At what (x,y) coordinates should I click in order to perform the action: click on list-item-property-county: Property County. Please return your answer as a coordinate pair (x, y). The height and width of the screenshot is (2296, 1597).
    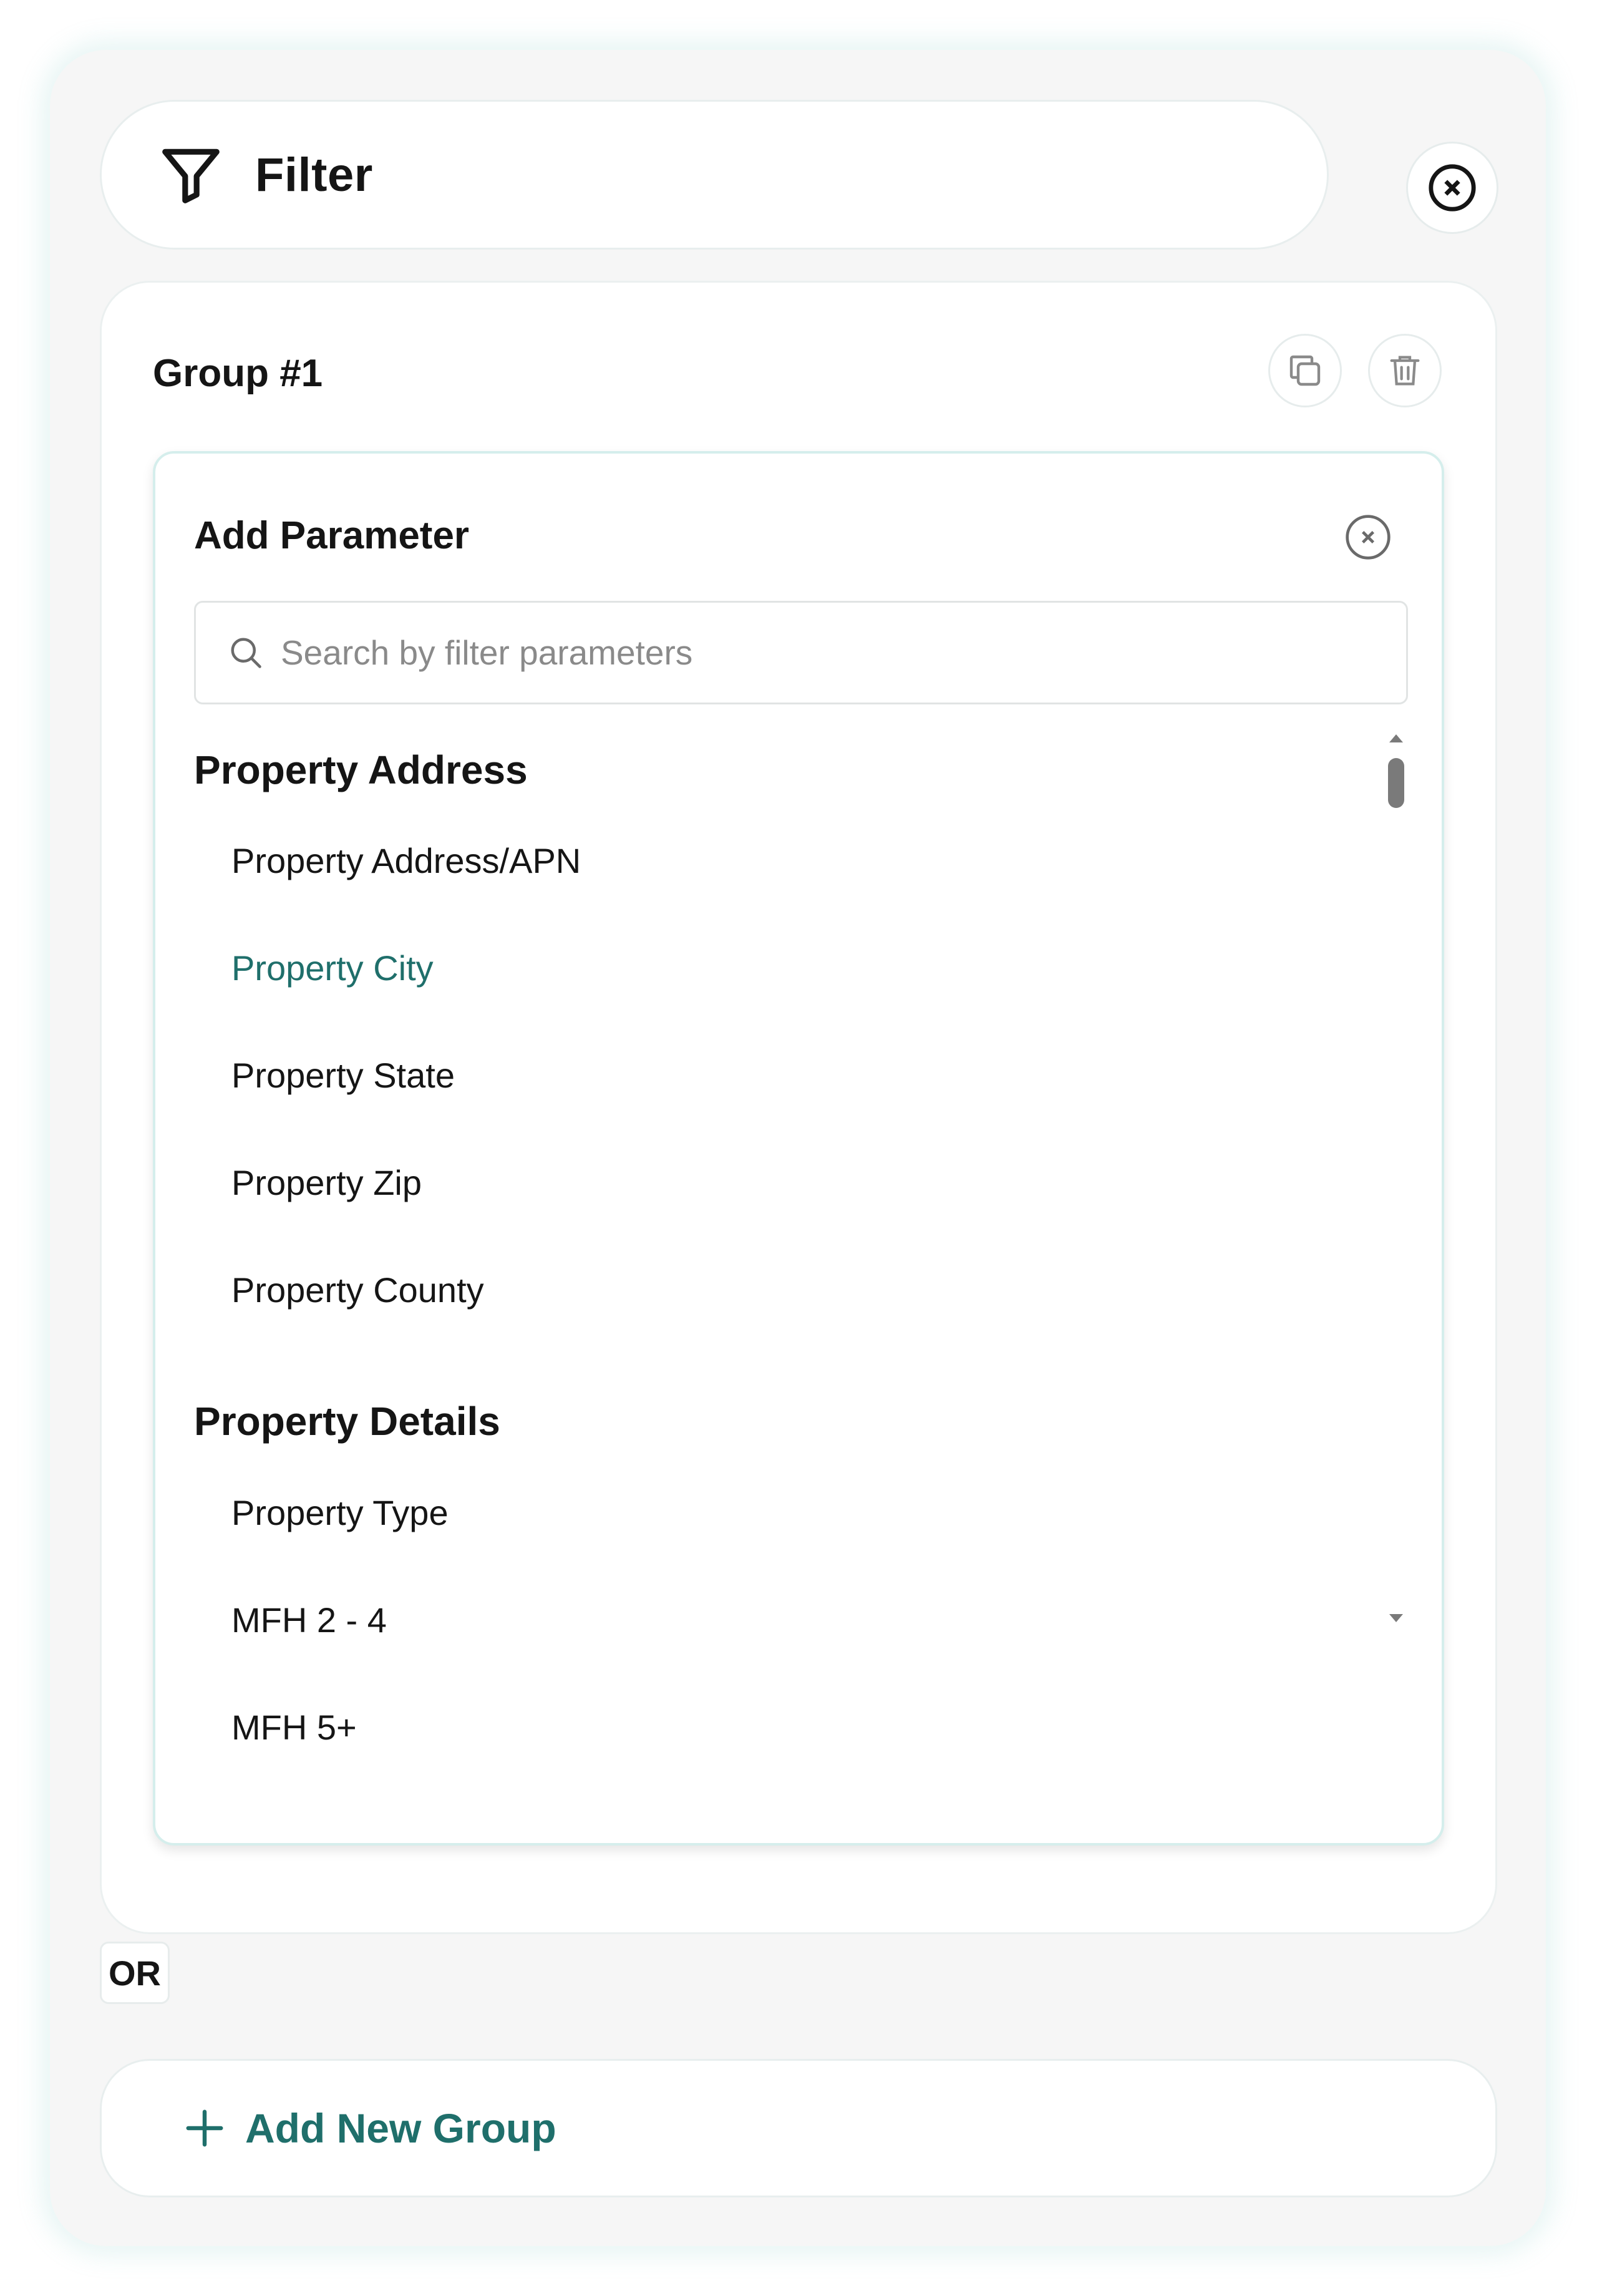
    Looking at the image, I should click on (357, 1290).